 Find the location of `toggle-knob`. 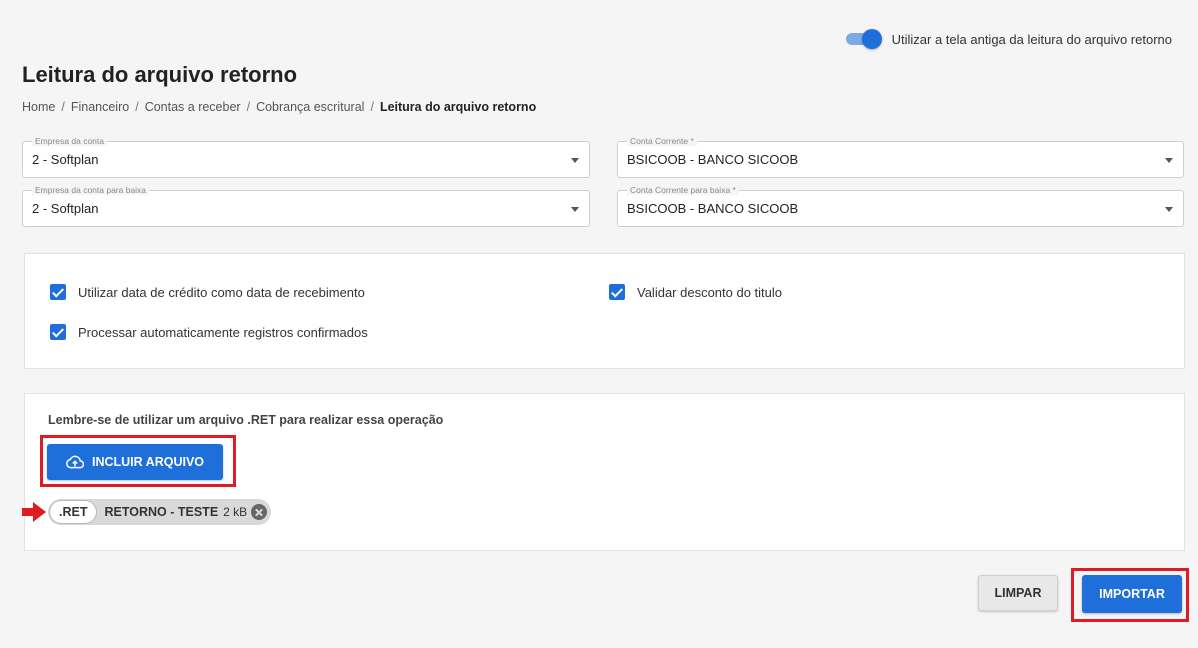

toggle-knob is located at coordinates (871, 39).